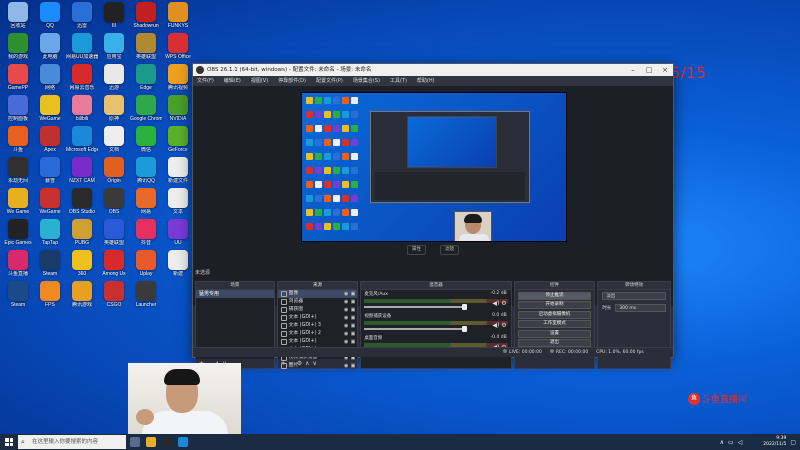 The width and height of the screenshot is (800, 450). What do you see at coordinates (722, 442) in the screenshot?
I see `tray-chevron-icon: ∧` at bounding box center [722, 442].